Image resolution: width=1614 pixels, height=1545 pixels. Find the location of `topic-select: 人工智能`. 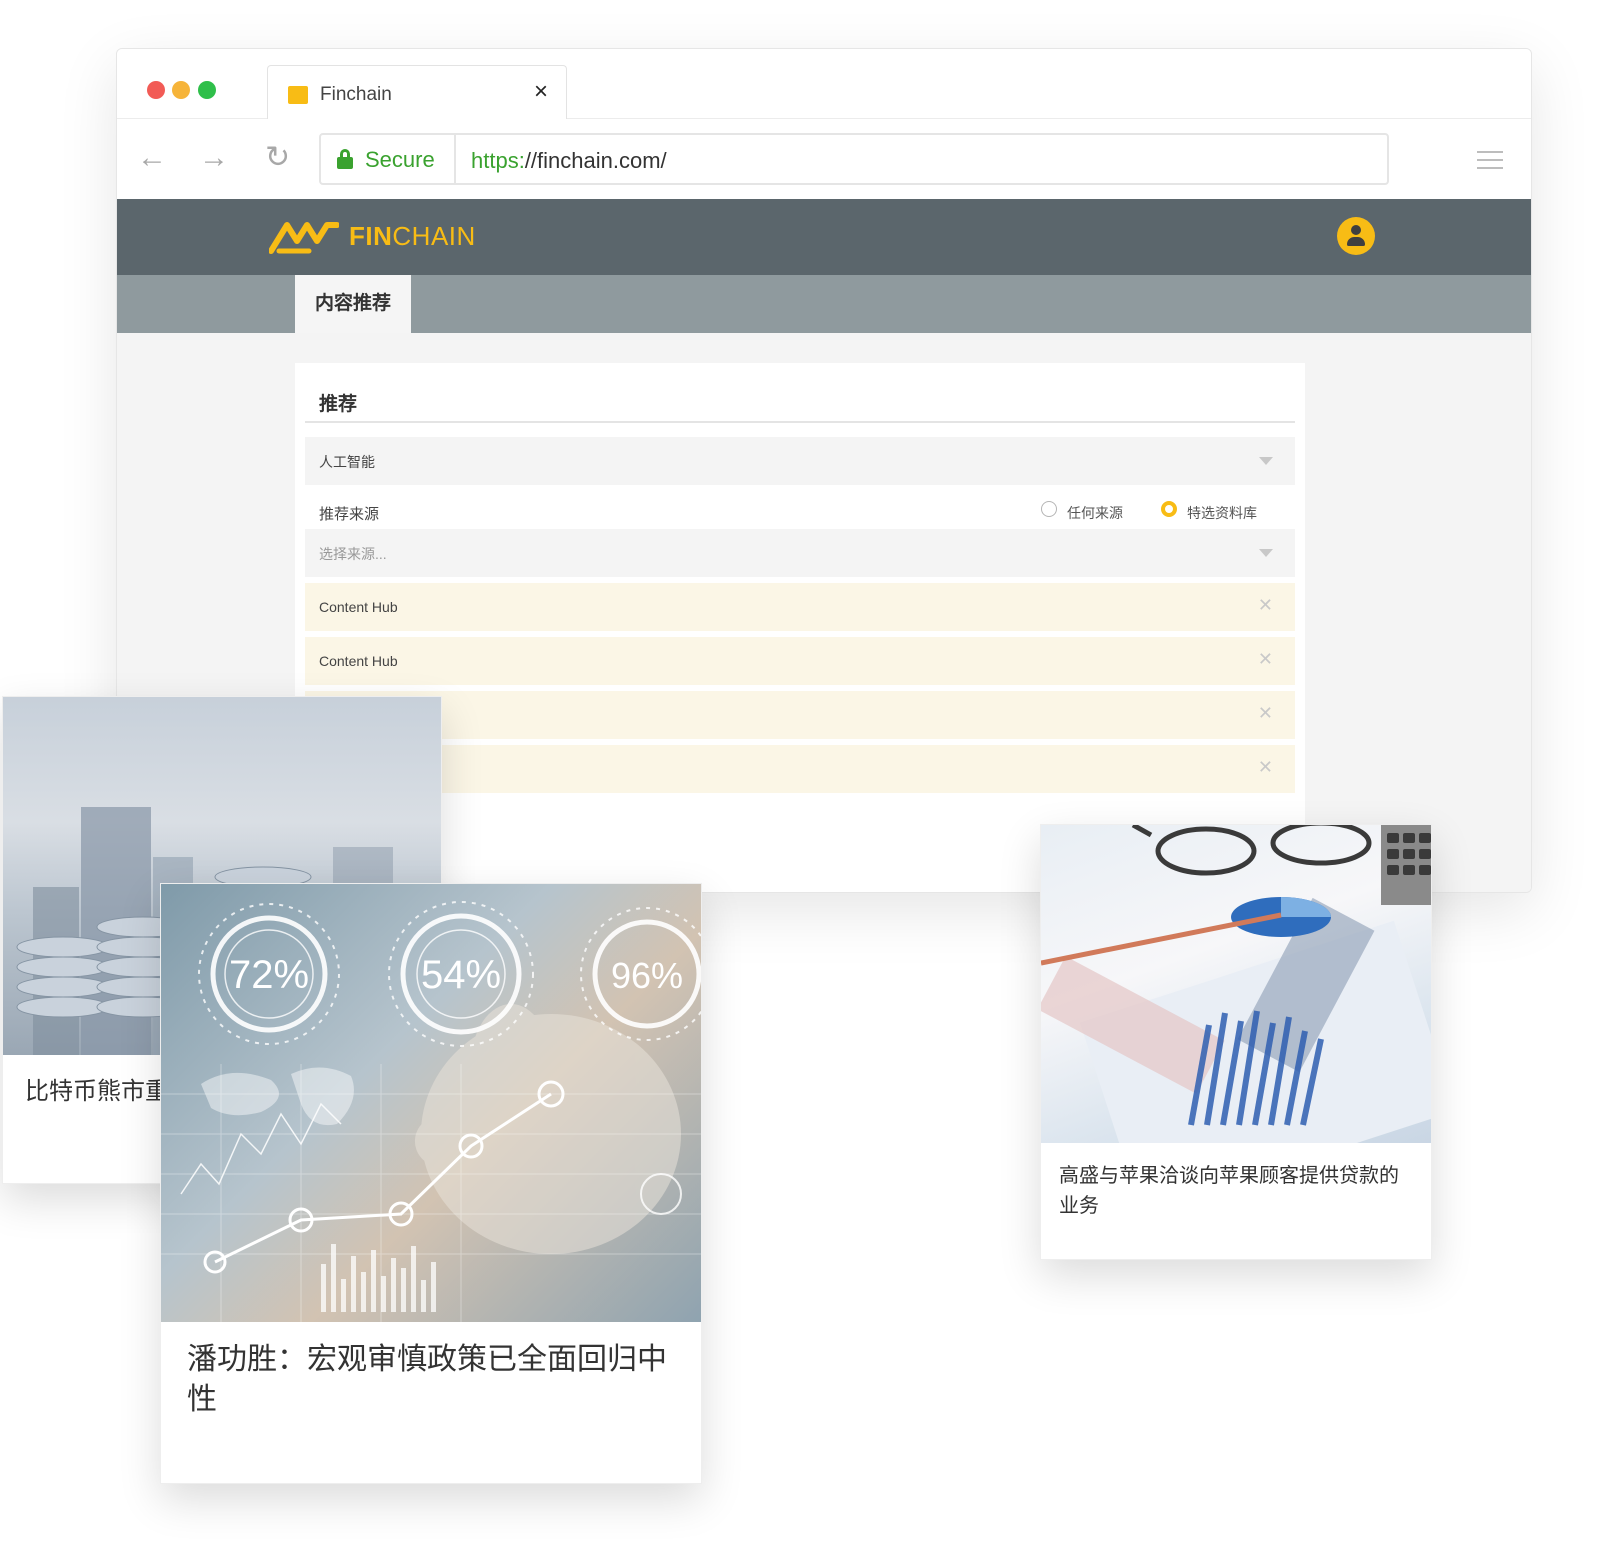

topic-select: 人工智能 is located at coordinates (800, 461).